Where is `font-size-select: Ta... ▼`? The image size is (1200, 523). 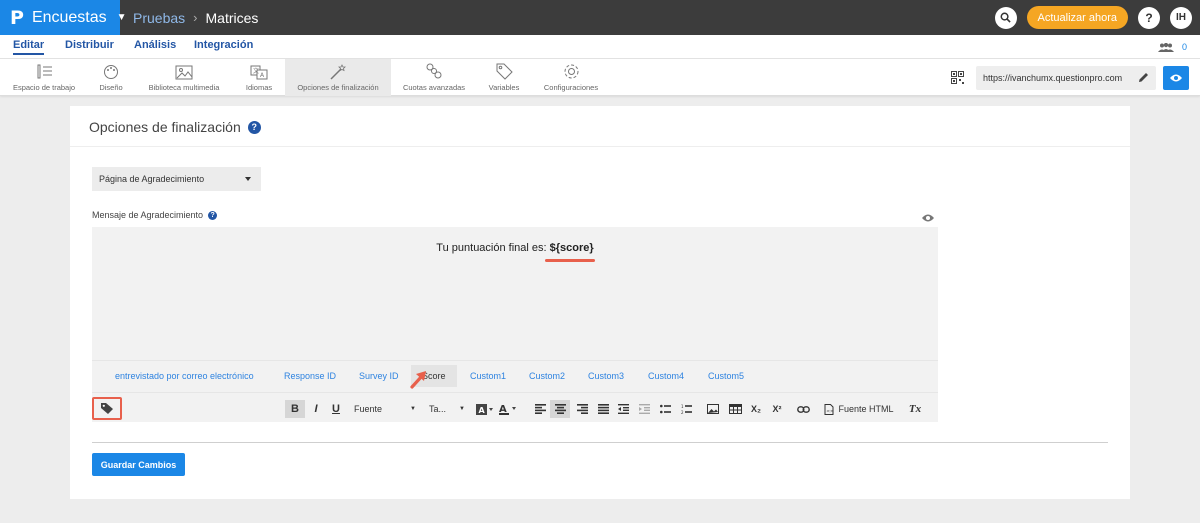 font-size-select: Ta... ▼ is located at coordinates (447, 409).